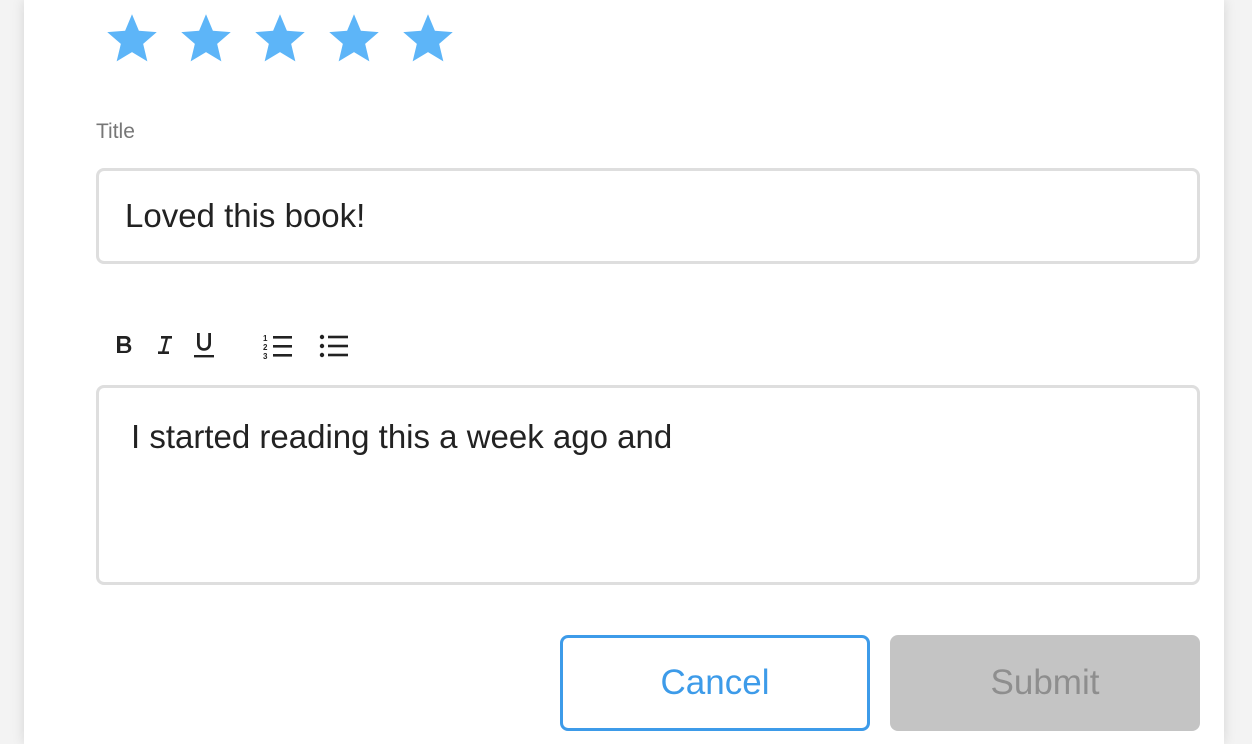 The height and width of the screenshot is (744, 1252). Describe the element at coordinates (265, 347) in the screenshot. I see `svg-text: 2` at that location.